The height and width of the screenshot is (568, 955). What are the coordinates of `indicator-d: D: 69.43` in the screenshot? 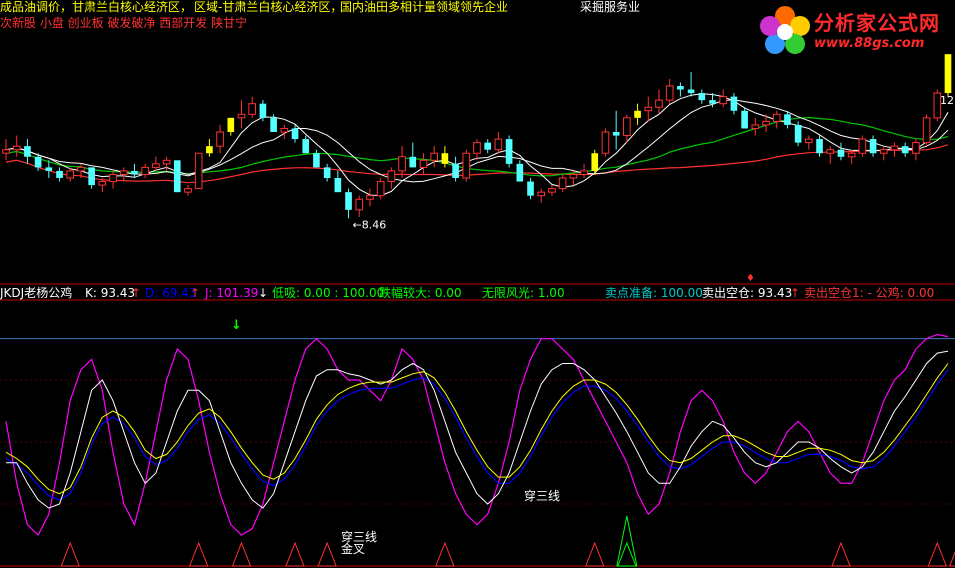 It's located at (171, 293).